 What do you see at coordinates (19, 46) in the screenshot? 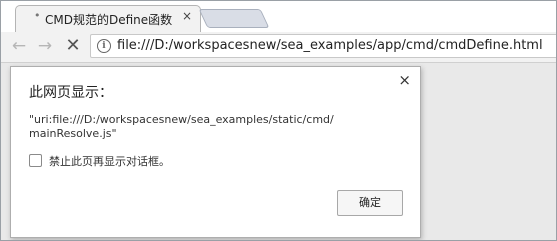
I see `back-button: ←` at bounding box center [19, 46].